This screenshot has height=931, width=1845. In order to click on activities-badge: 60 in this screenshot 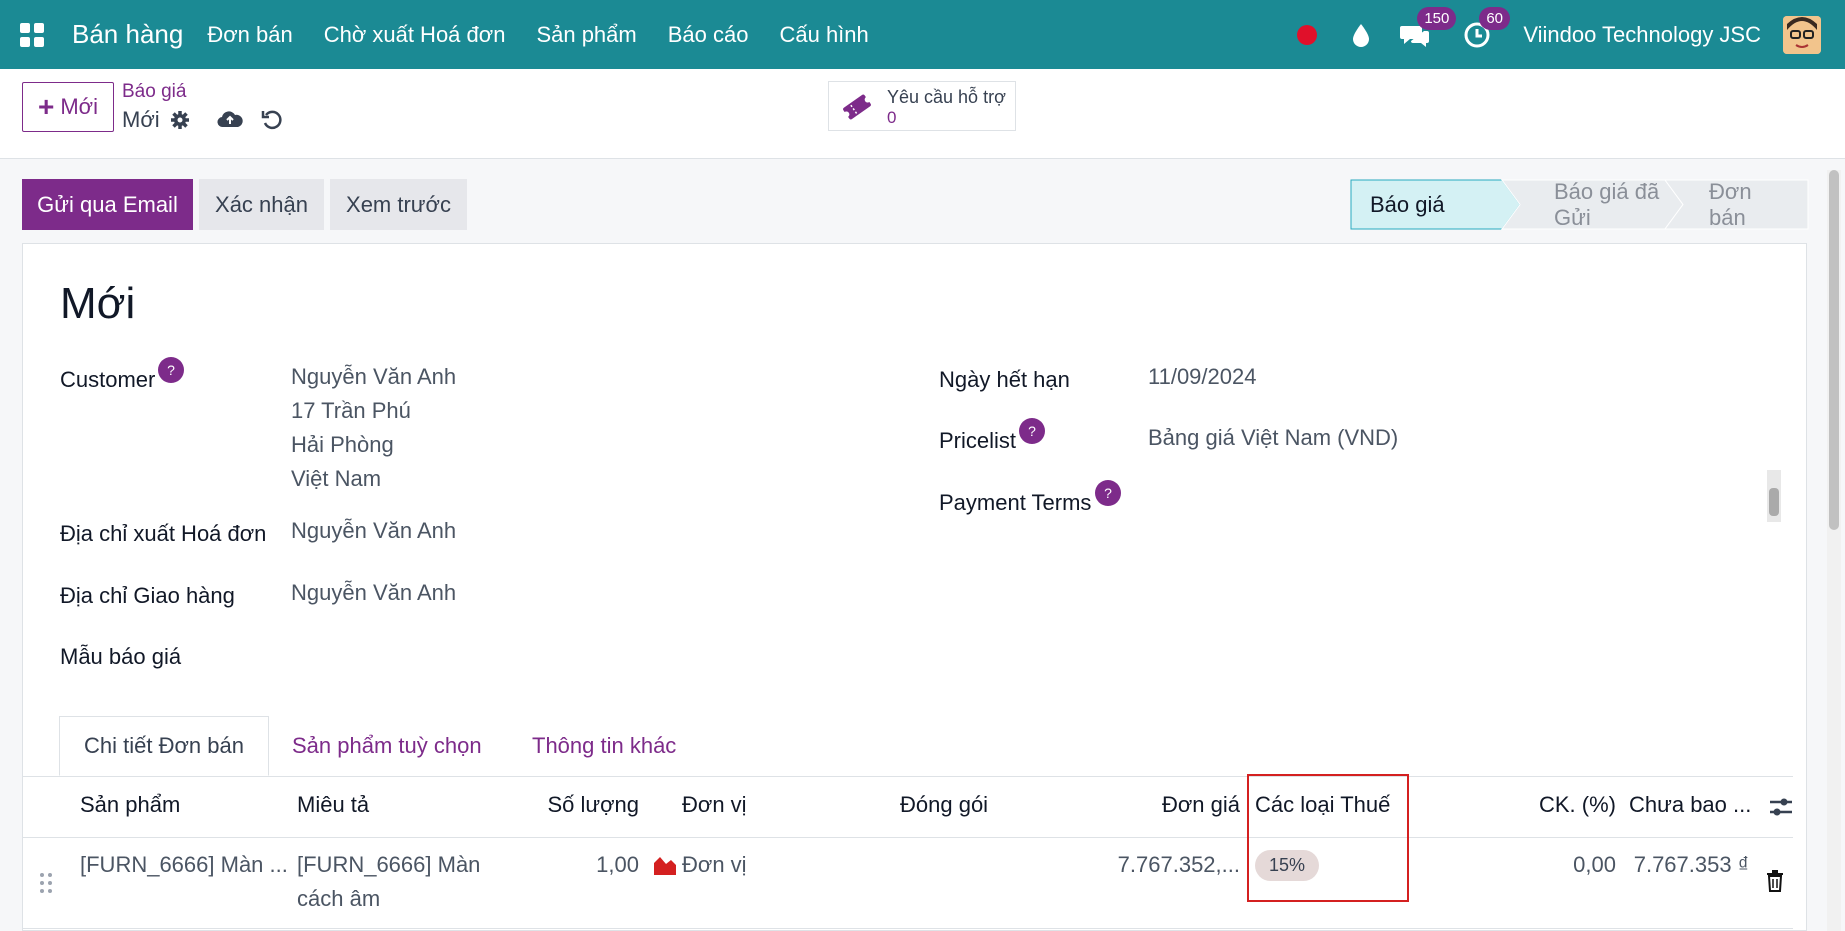, I will do `click(1494, 18)`.